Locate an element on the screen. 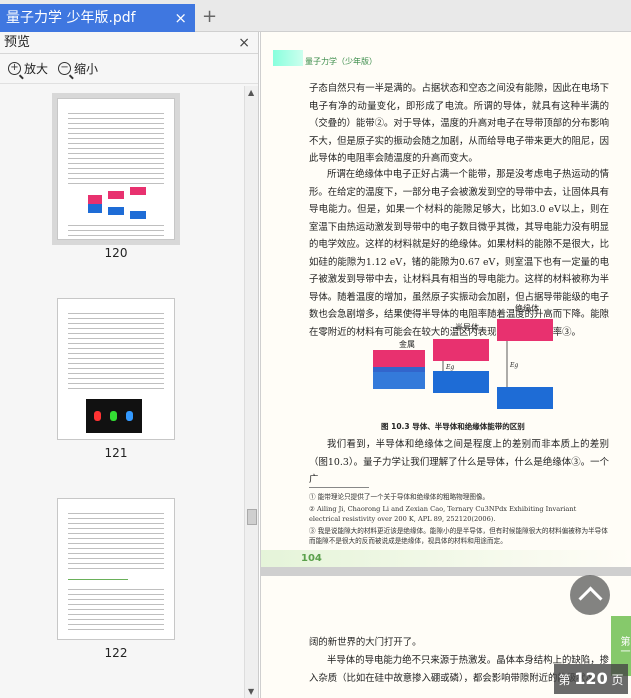 This screenshot has width=631, height=698. figure-caption: 图 10.3 导体、半导体和绝缘体能带的区别 is located at coordinates (453, 426).